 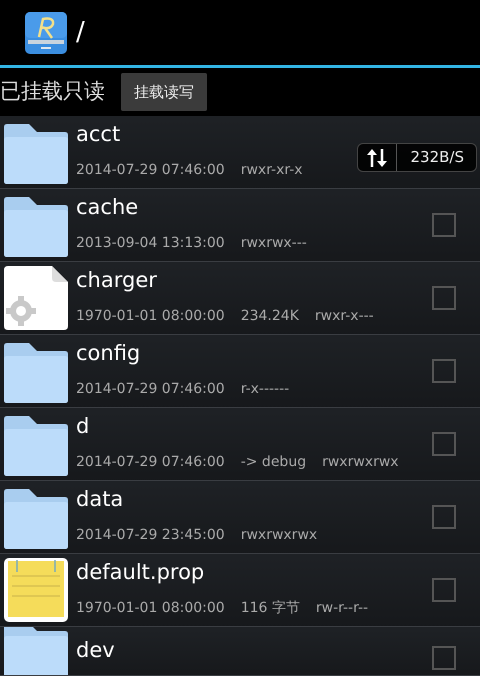 What do you see at coordinates (273, 243) in the screenshot?
I see `file-permissions: rwxrwx---` at bounding box center [273, 243].